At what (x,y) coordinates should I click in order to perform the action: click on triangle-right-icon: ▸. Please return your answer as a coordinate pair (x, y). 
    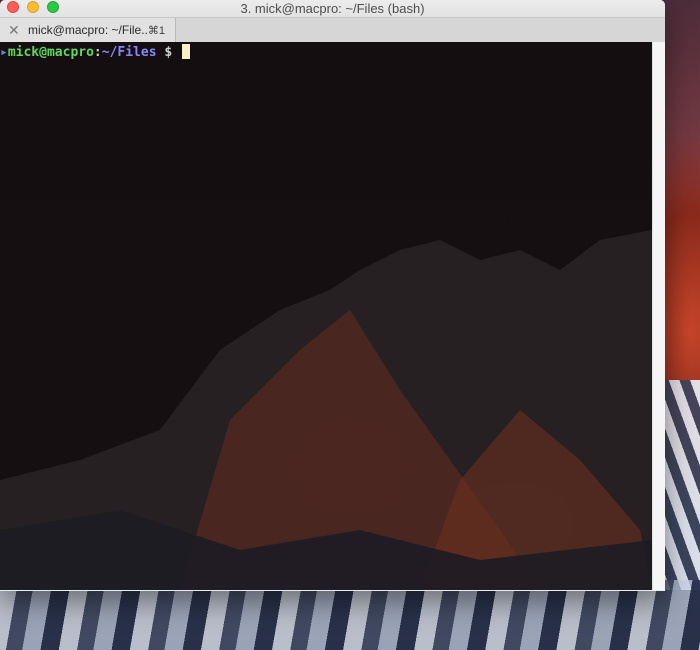
    Looking at the image, I should click on (4, 52).